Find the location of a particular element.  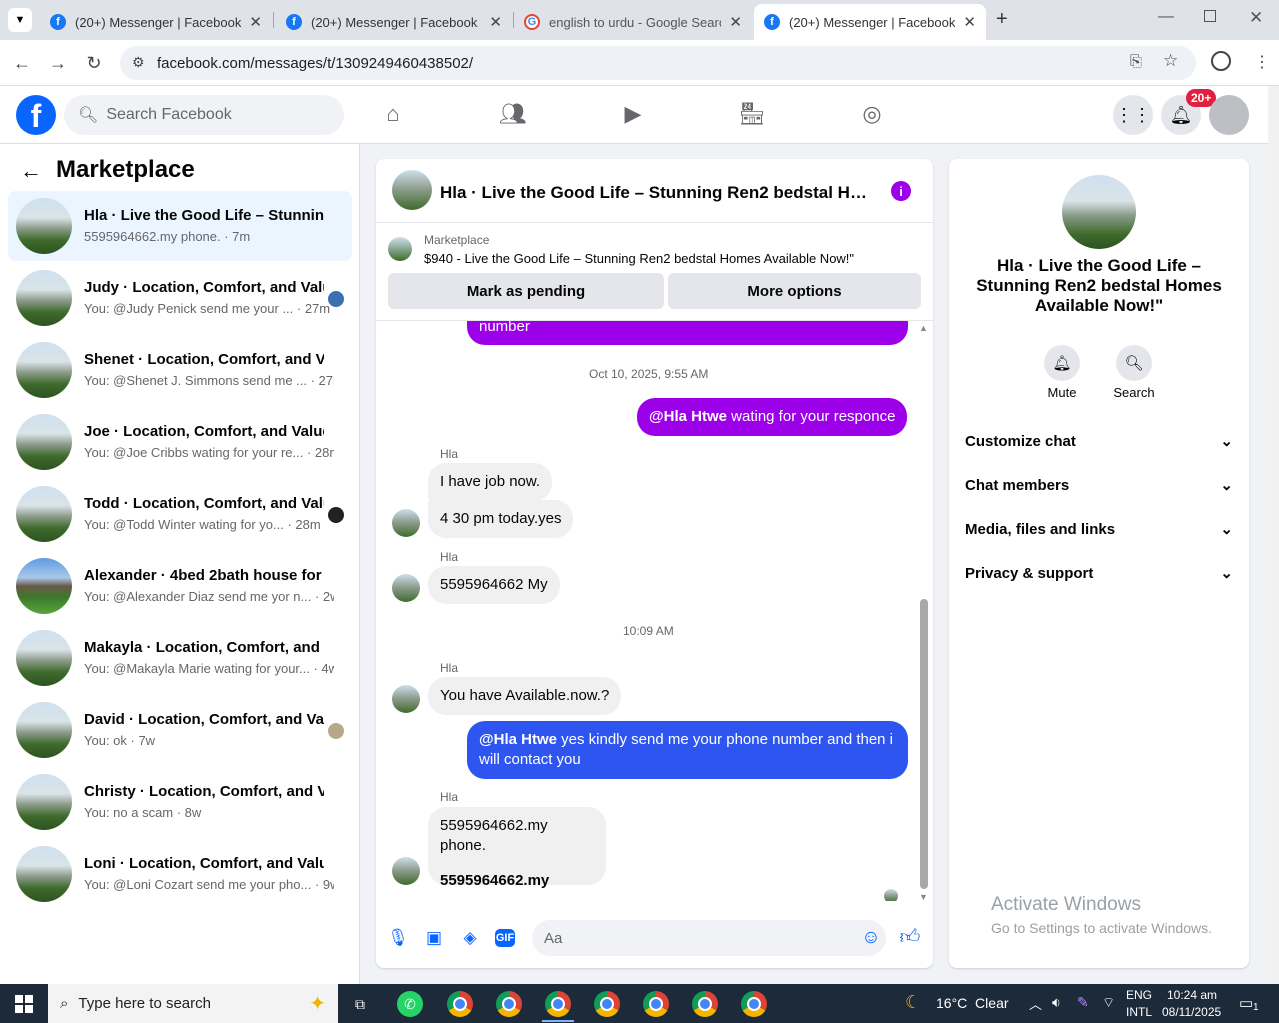

groups-icon: ◎ is located at coordinates (872, 114).